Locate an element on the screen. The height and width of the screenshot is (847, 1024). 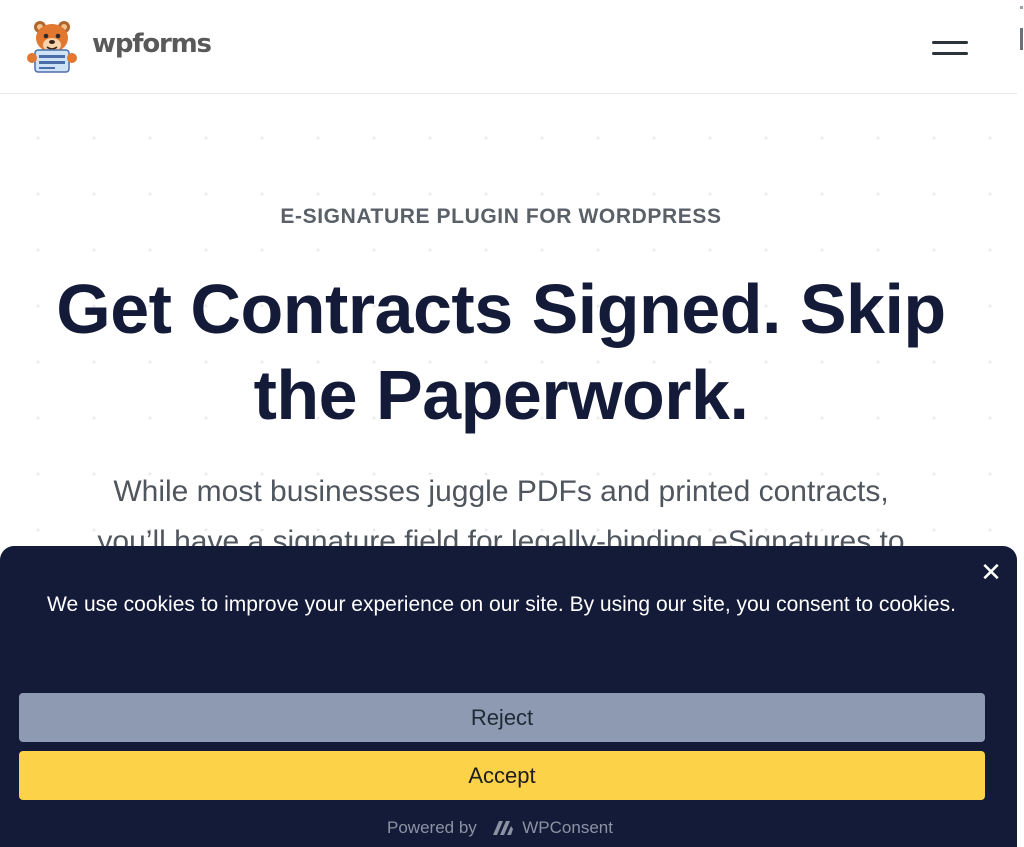
headline-line-1: Get Contracts Signed. Skip is located at coordinates (501, 309).